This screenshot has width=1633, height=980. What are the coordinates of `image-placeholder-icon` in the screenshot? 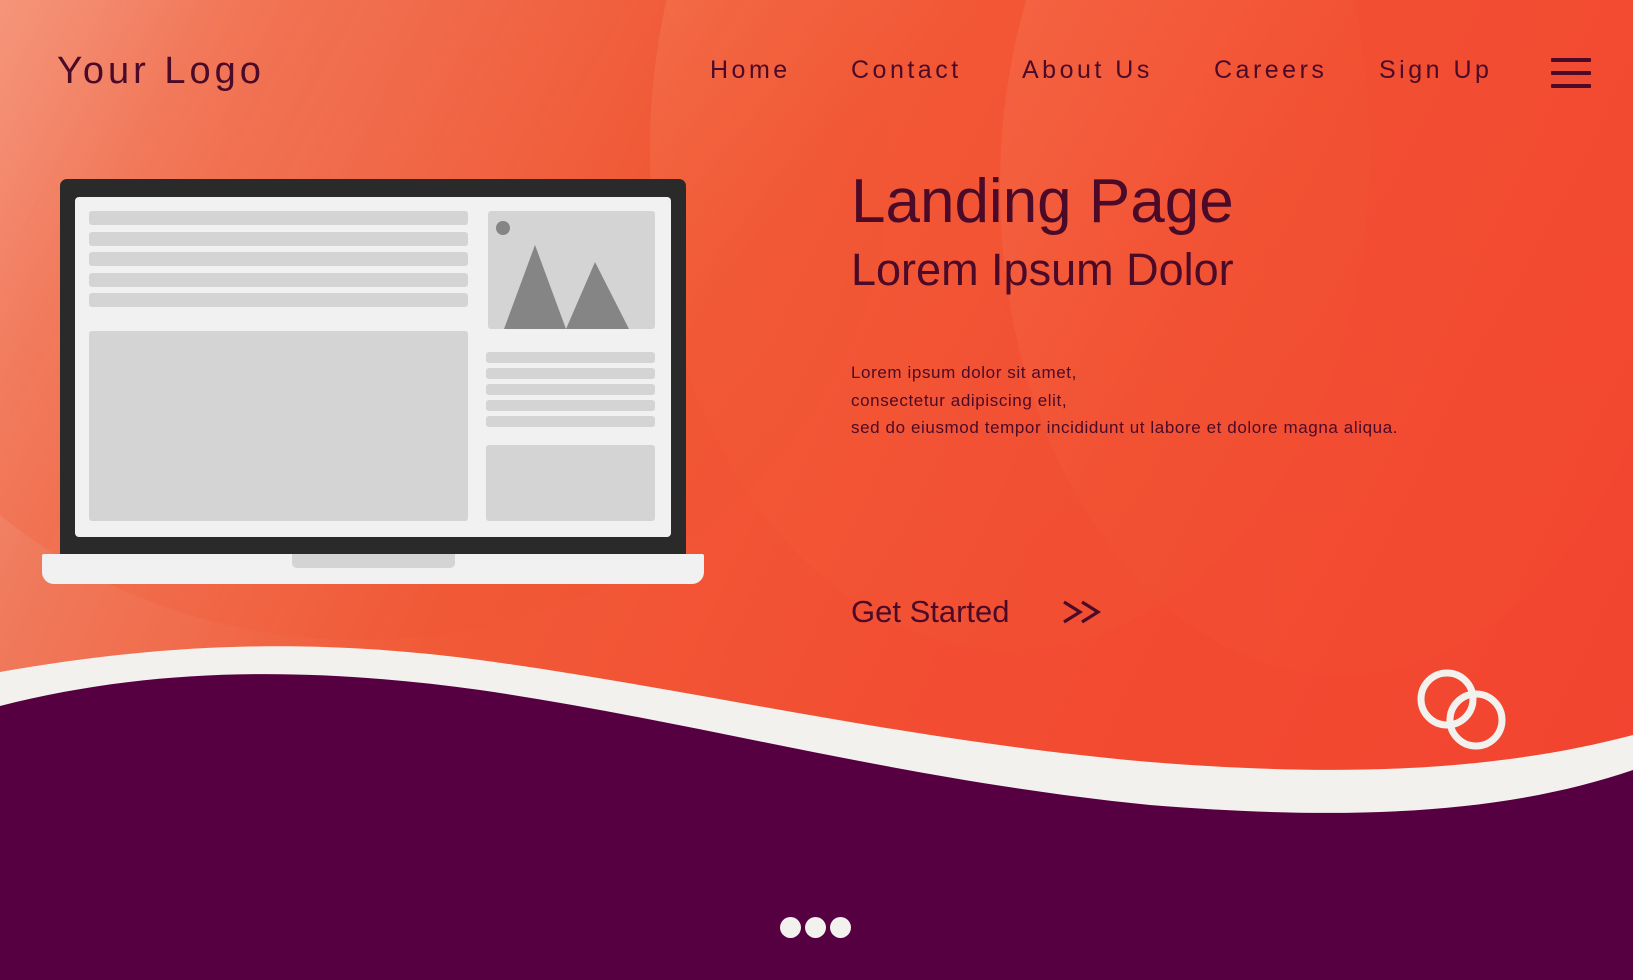 It's located at (571, 270).